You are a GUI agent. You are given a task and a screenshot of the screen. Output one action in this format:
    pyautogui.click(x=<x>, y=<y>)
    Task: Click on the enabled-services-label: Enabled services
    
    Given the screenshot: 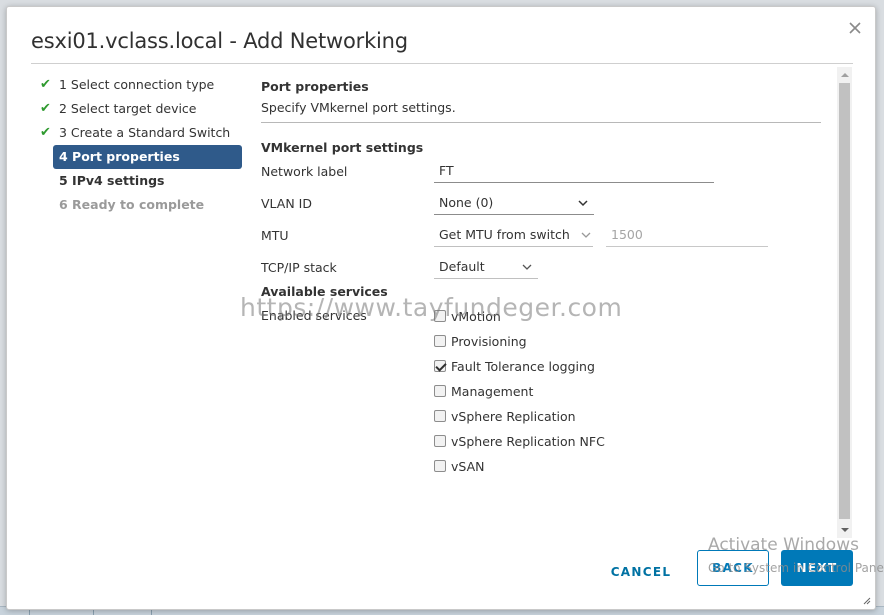 What is the action you would take?
    pyautogui.click(x=314, y=315)
    